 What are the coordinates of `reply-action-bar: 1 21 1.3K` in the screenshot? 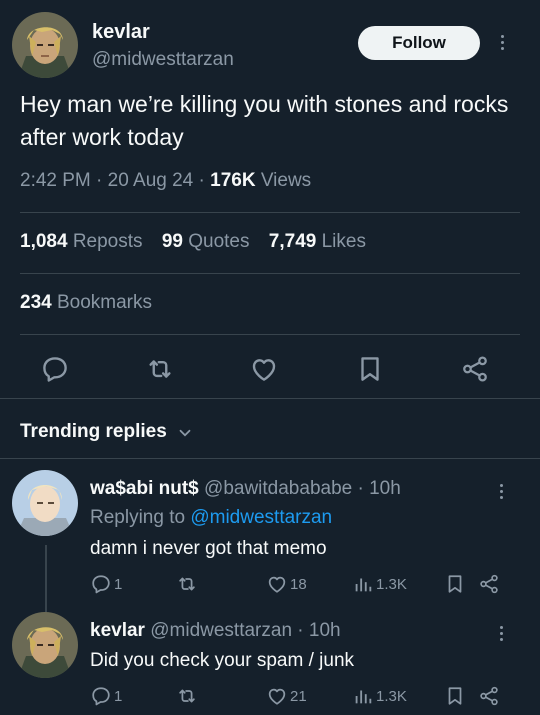 It's located at (270, 696).